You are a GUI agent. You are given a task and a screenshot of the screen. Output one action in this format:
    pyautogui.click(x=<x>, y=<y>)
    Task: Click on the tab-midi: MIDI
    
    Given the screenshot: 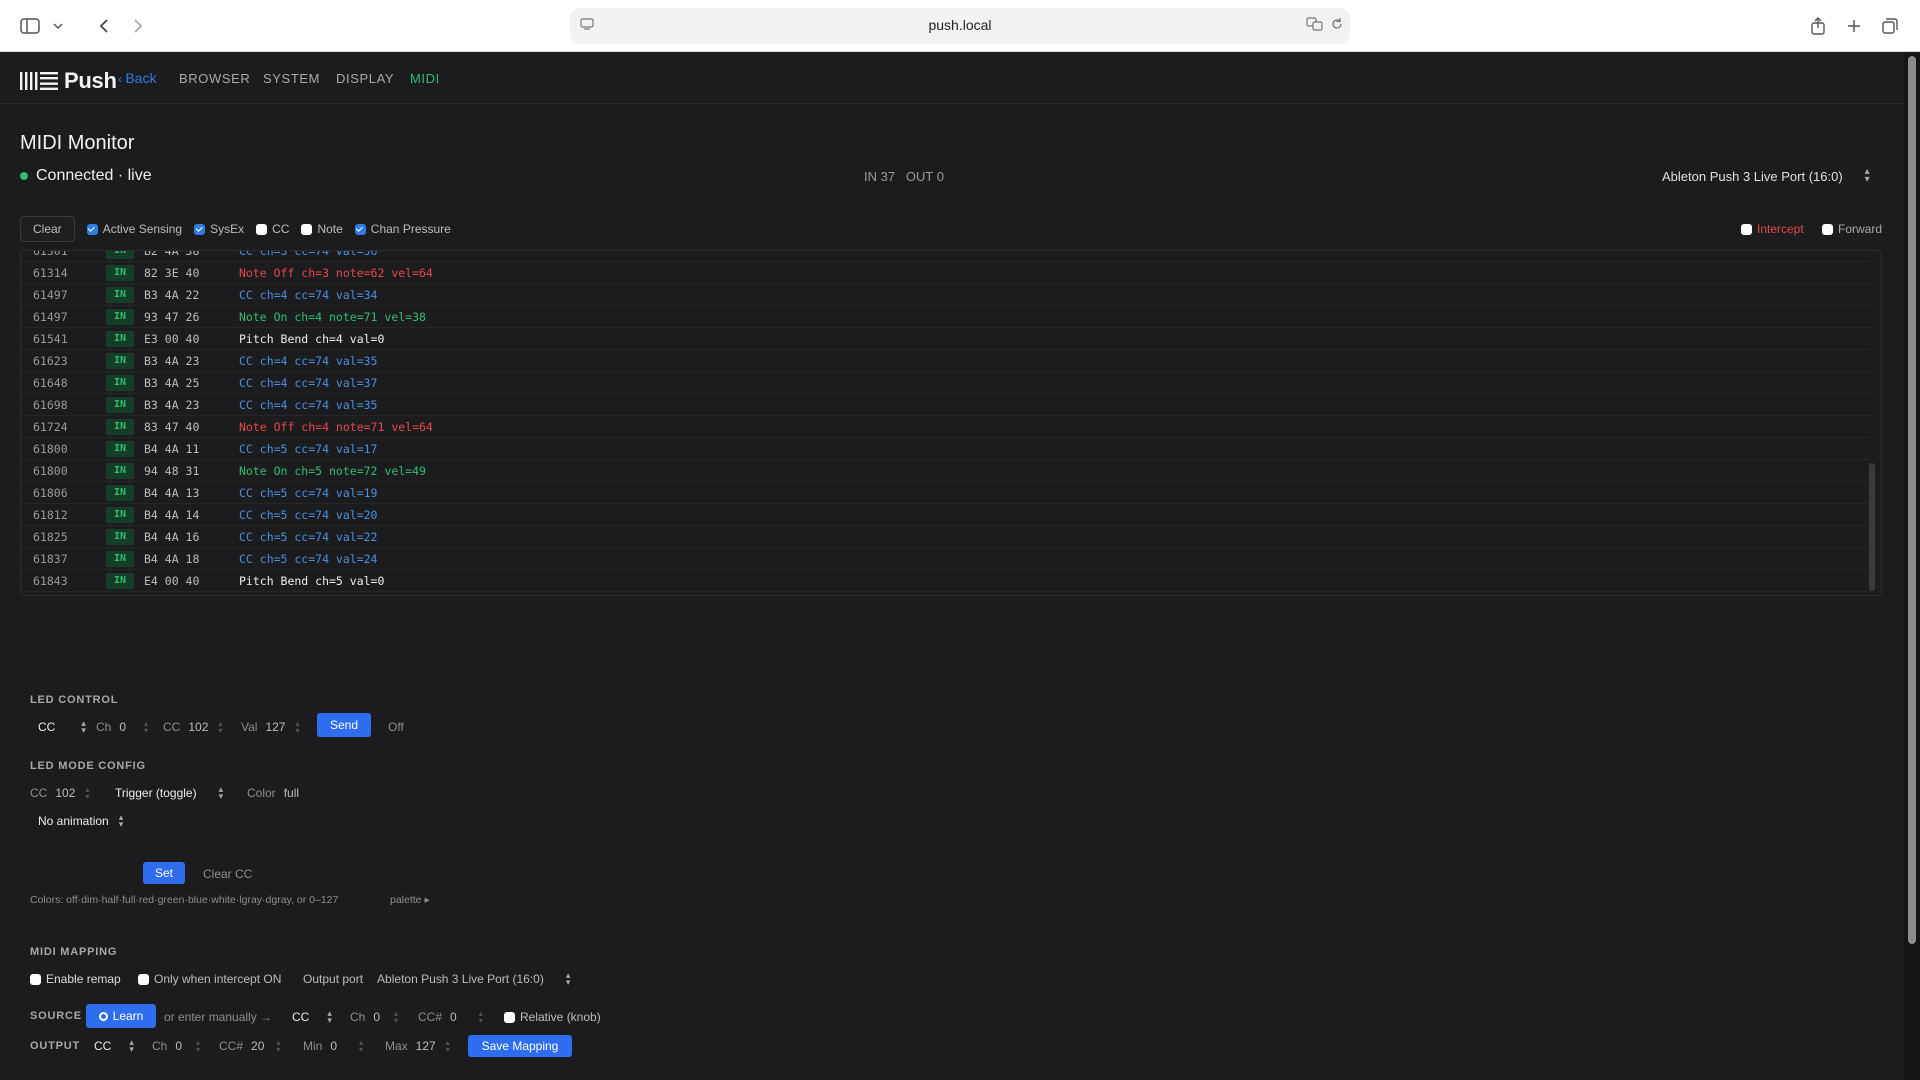 What is the action you would take?
    pyautogui.click(x=425, y=78)
    